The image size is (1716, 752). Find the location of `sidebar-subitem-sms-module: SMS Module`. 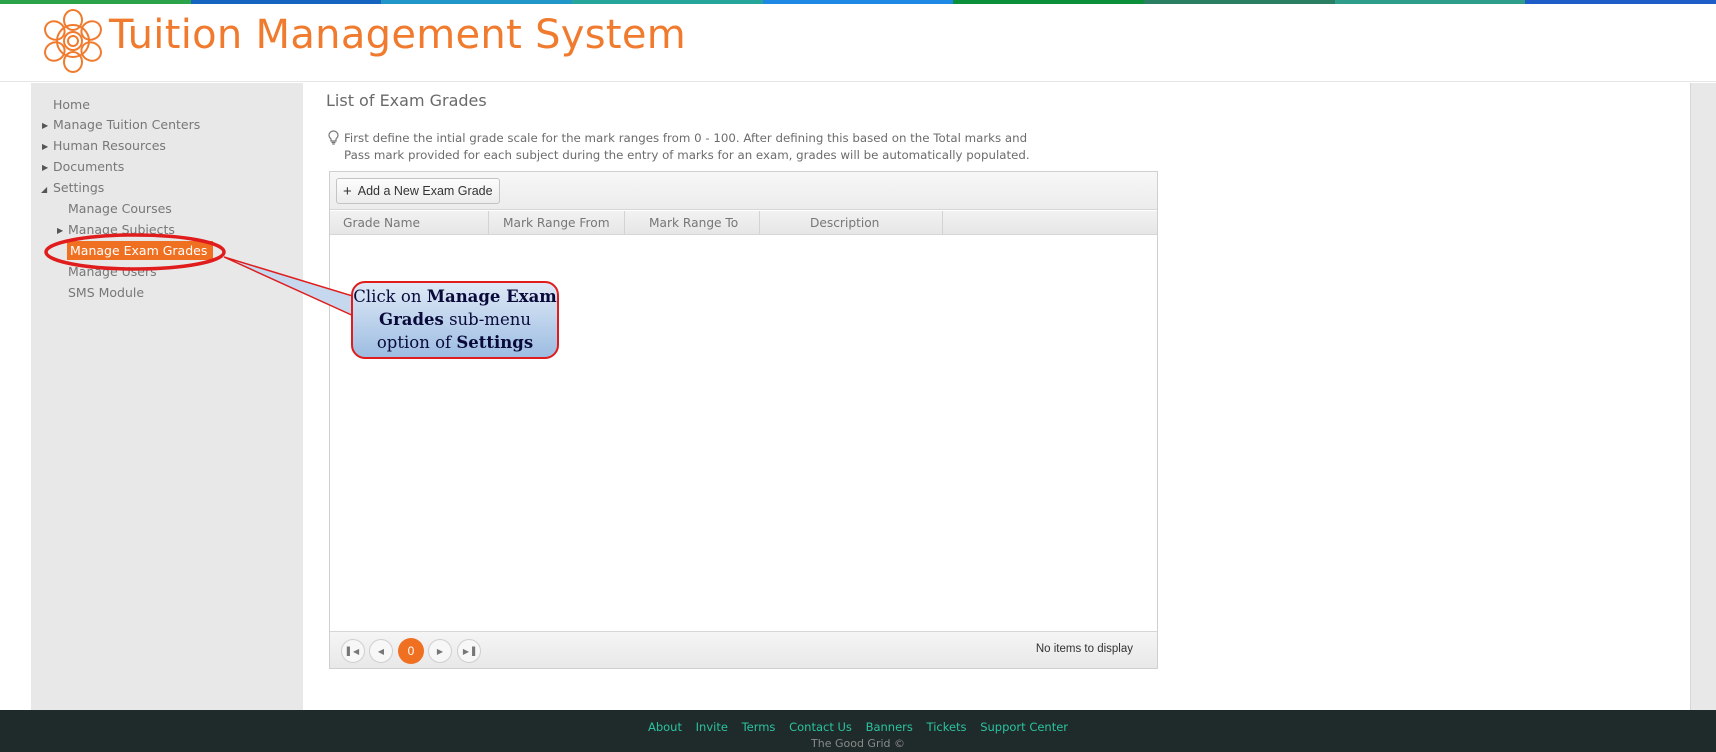

sidebar-subitem-sms-module: SMS Module is located at coordinates (106, 292).